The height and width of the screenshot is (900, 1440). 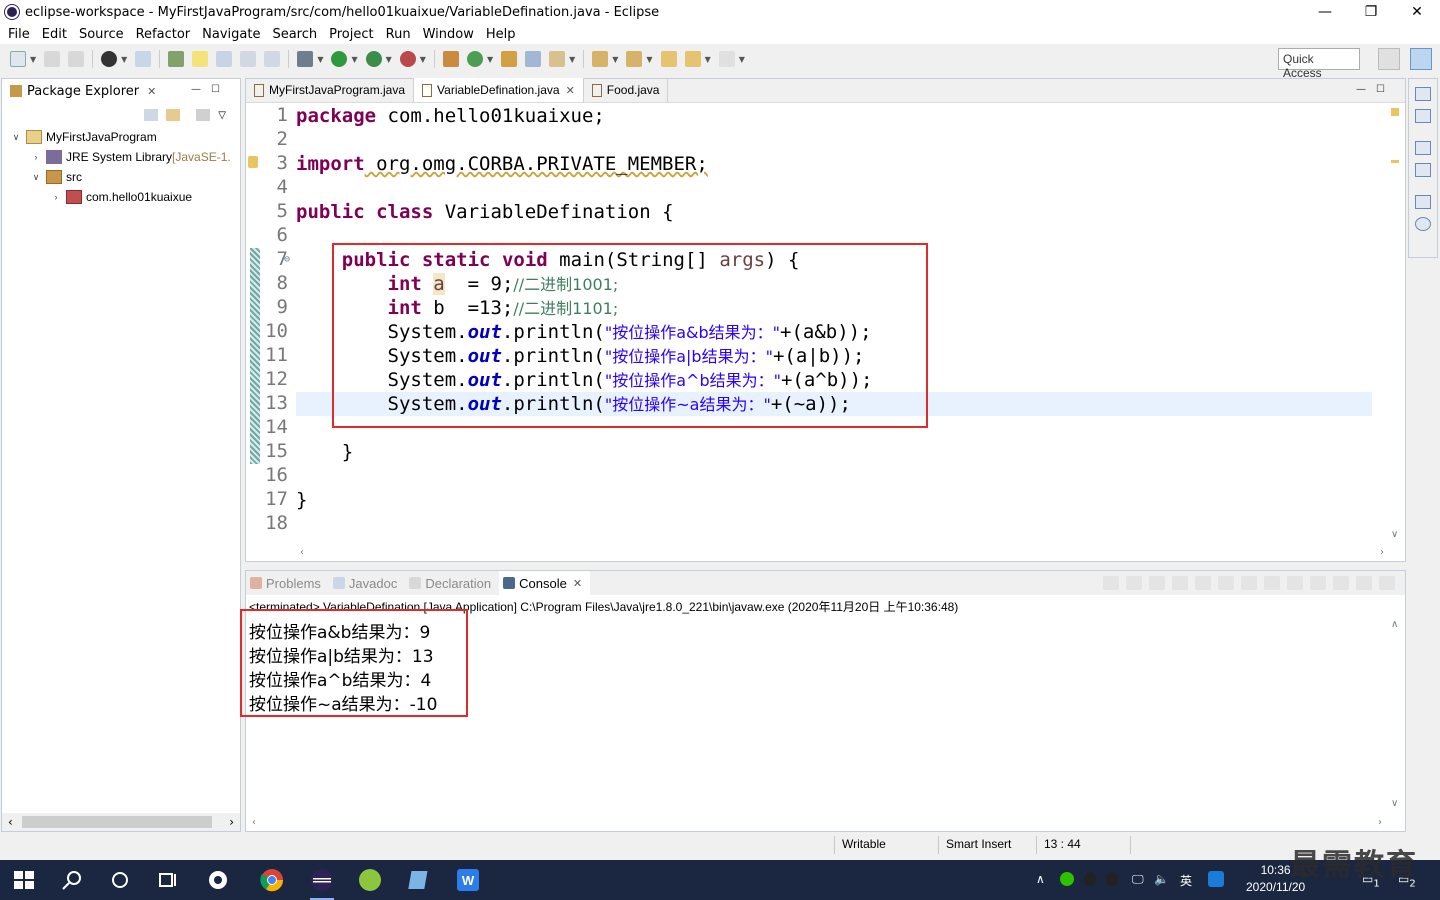 I want to click on mark-occurrences-icon, so click(x=200, y=59).